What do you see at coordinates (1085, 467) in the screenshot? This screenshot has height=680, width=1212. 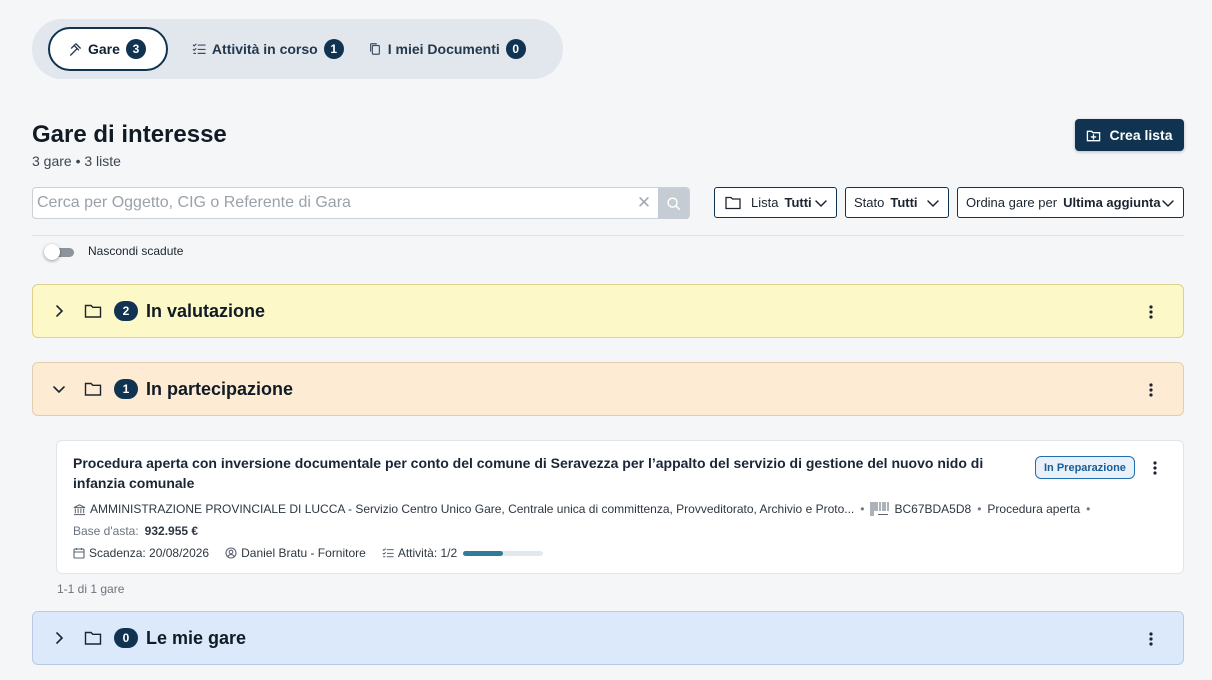 I see `status-badge: In Preparazione` at bounding box center [1085, 467].